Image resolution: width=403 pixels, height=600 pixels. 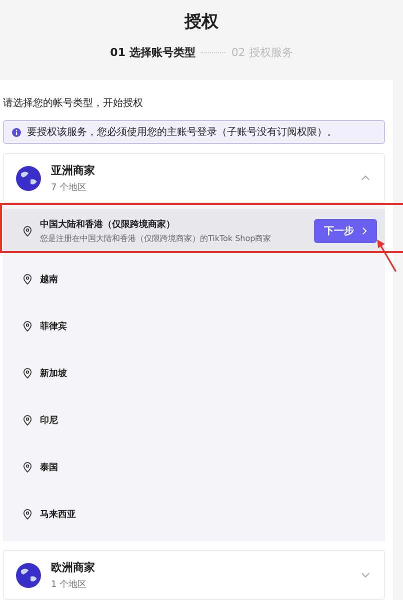 What do you see at coordinates (194, 373) in the screenshot?
I see `region-item: 新加坡` at bounding box center [194, 373].